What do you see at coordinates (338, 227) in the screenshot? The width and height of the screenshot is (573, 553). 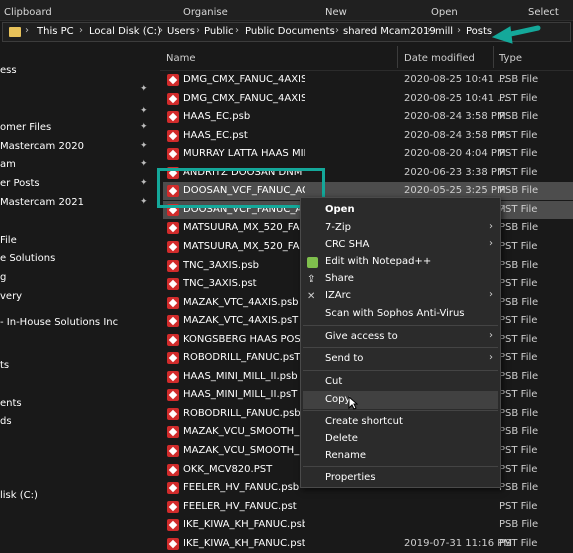 I see `menu-item-7zip: 7-Zip` at bounding box center [338, 227].